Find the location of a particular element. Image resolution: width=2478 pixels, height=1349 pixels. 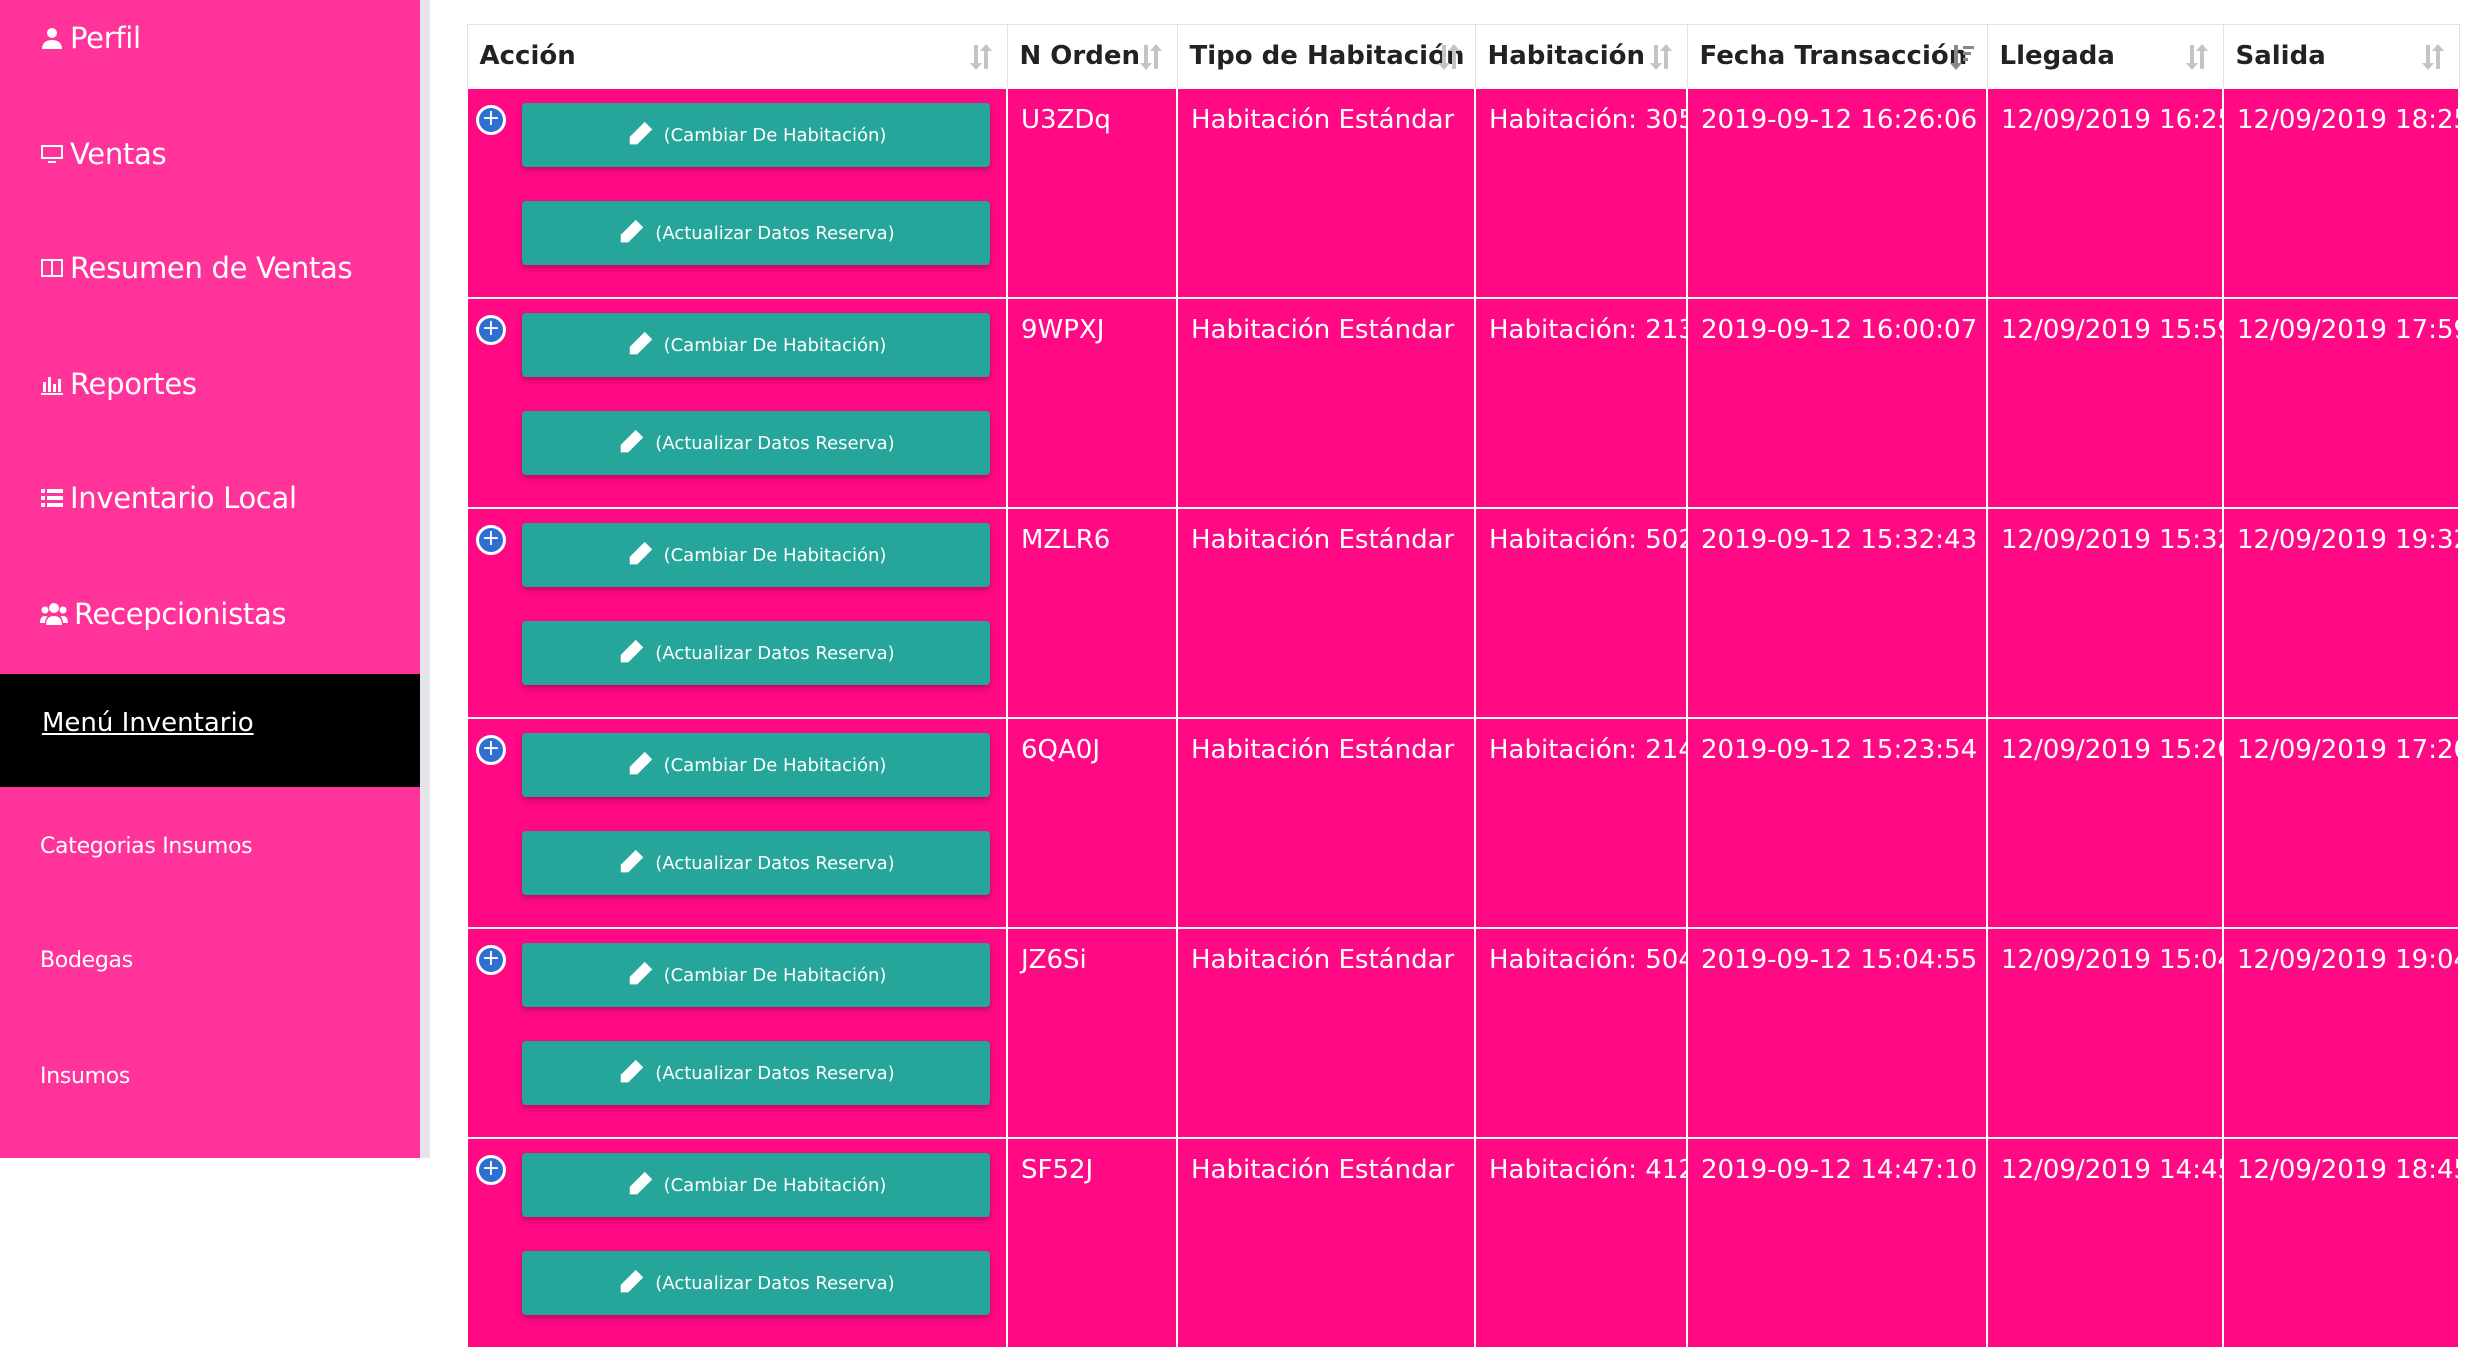

sidebar-item-inventario-local: Inventario Local is located at coordinates (168, 498).